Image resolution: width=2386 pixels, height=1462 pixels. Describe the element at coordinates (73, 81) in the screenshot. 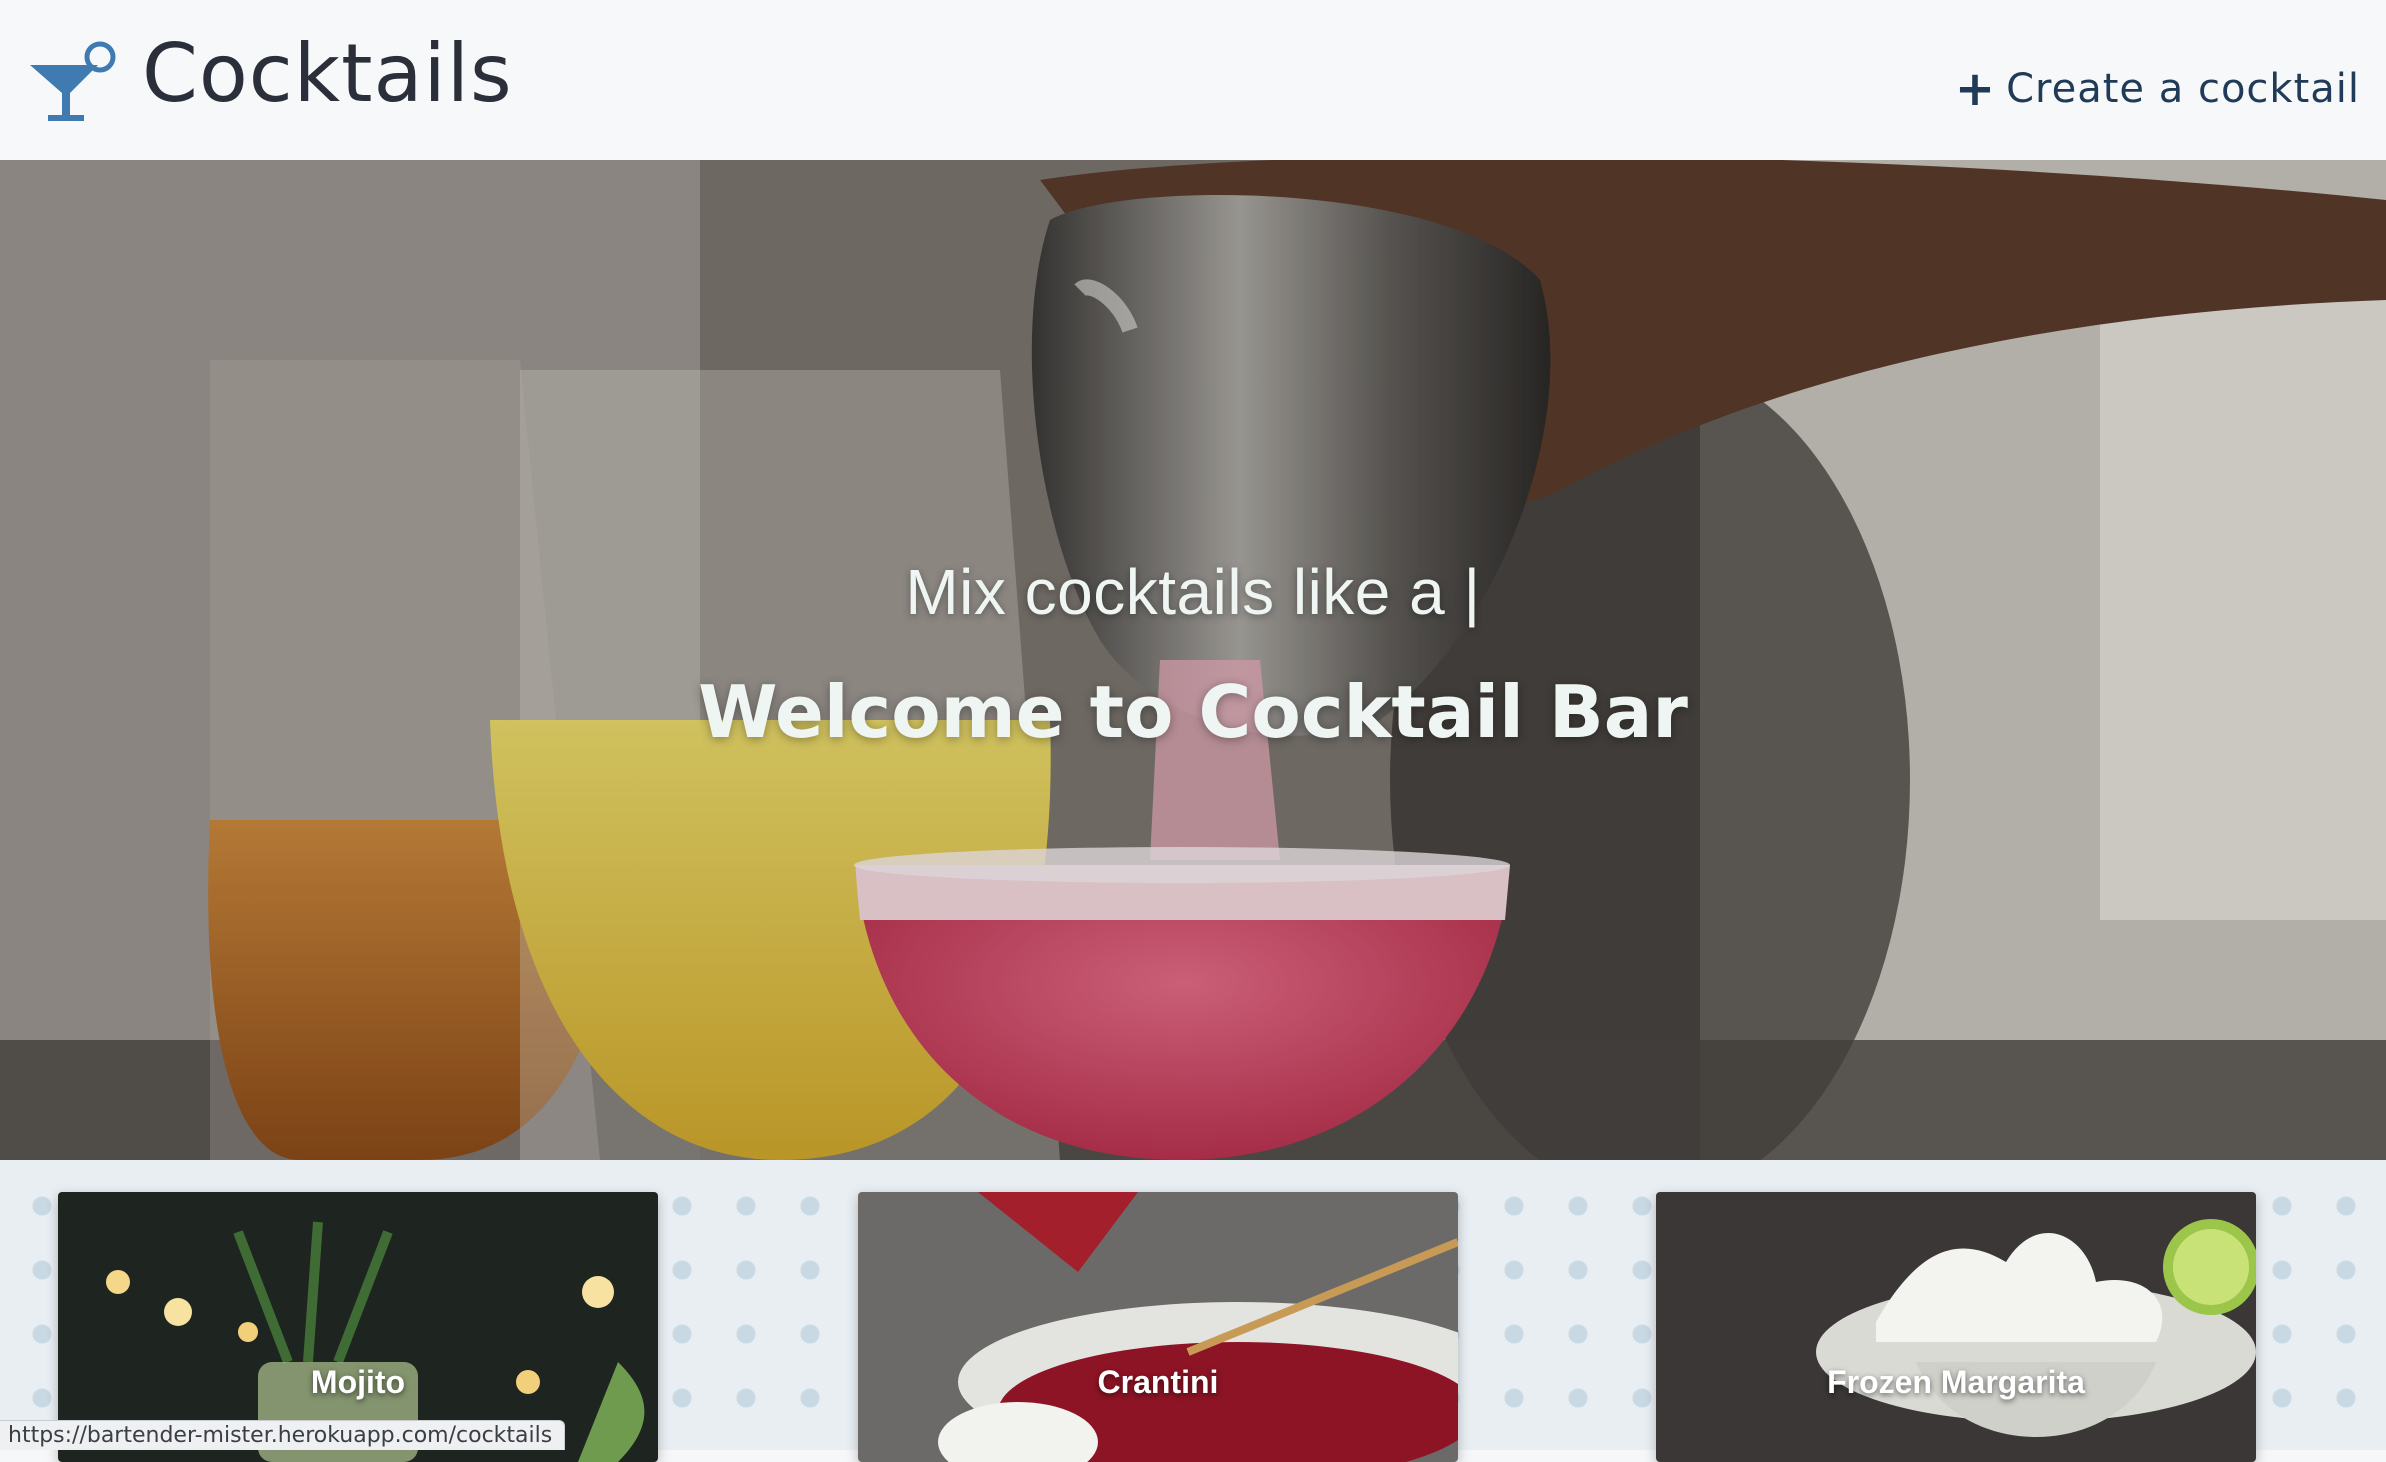

I see `cocktail-glass-icon` at that location.